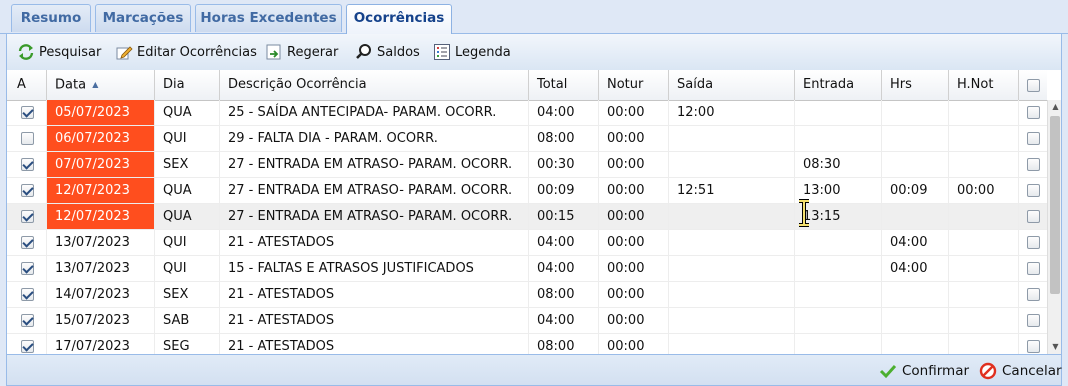 This screenshot has height=386, width=1068. I want to click on table-row: 14/07/2023 SEX 21 - ATESTADOS 08:00 00:00, so click(527, 295).